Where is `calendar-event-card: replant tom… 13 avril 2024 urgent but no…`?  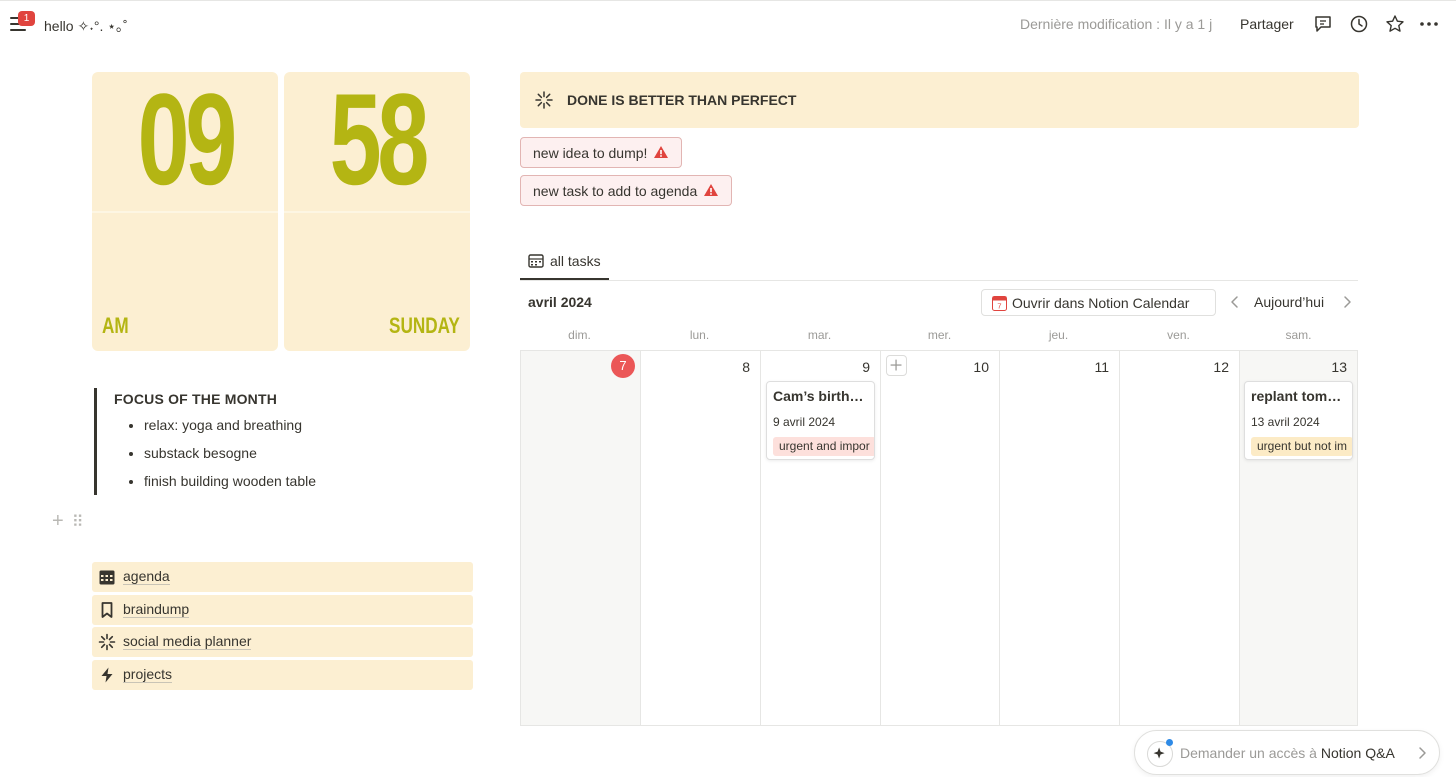
calendar-event-card: replant tom… 13 avril 2024 urgent but no… is located at coordinates (1298, 420).